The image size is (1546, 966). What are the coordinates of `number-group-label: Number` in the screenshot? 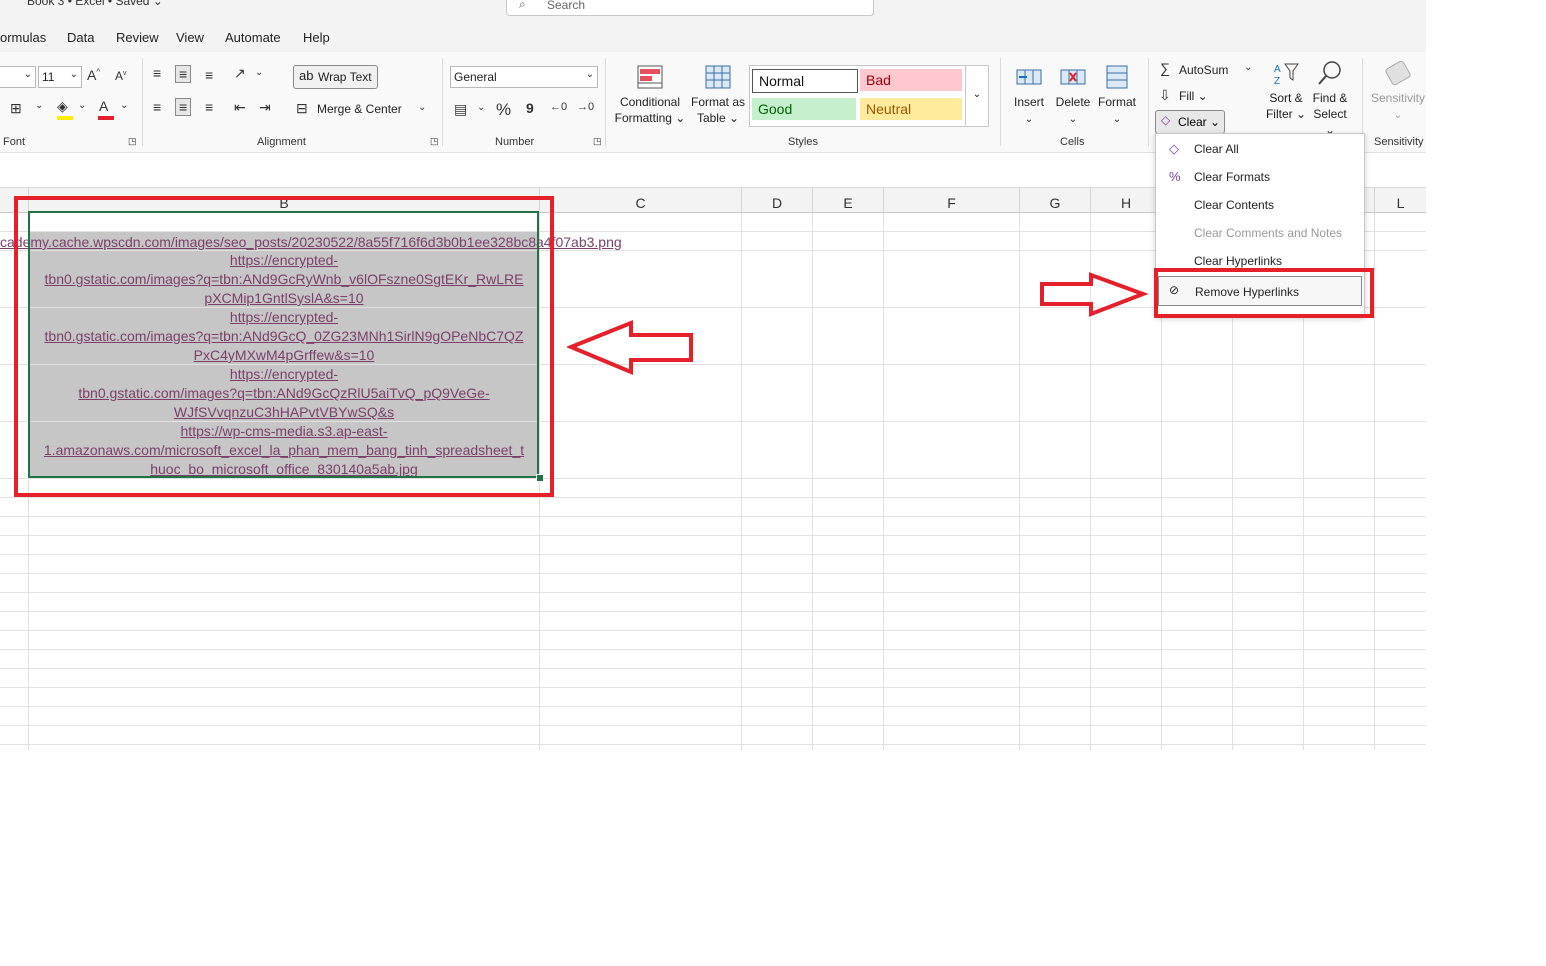 It's located at (515, 142).